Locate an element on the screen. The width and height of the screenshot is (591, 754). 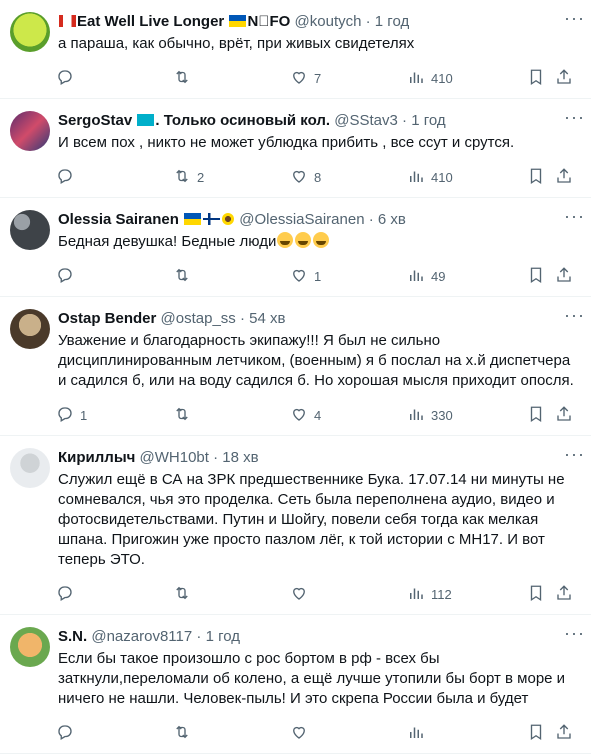
timestamp: 6 хв is located at coordinates (392, 219).